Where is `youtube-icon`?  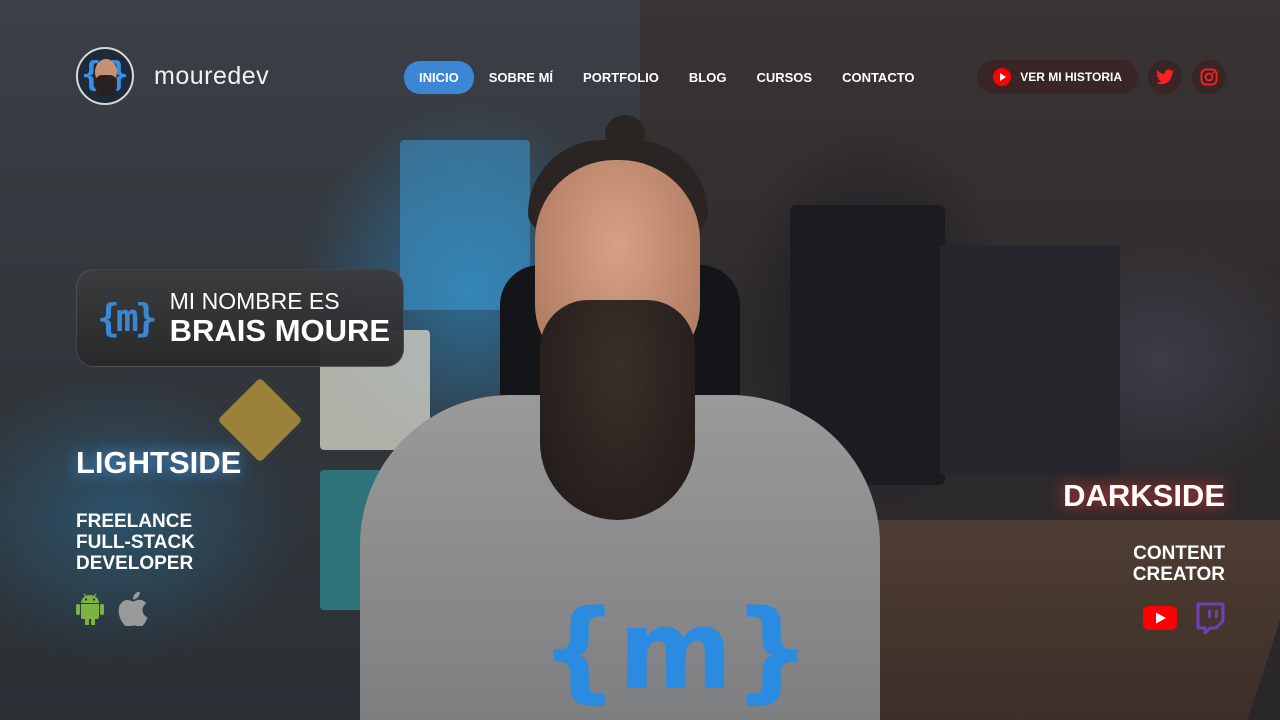 youtube-icon is located at coordinates (1160, 618).